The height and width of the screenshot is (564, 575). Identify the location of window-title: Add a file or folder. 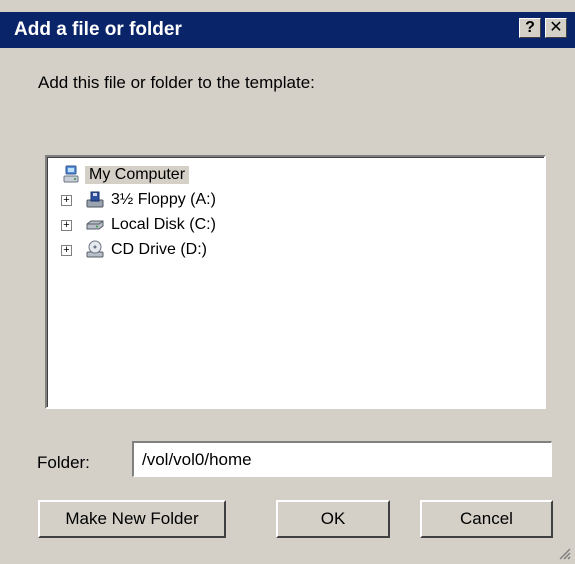
(98, 29).